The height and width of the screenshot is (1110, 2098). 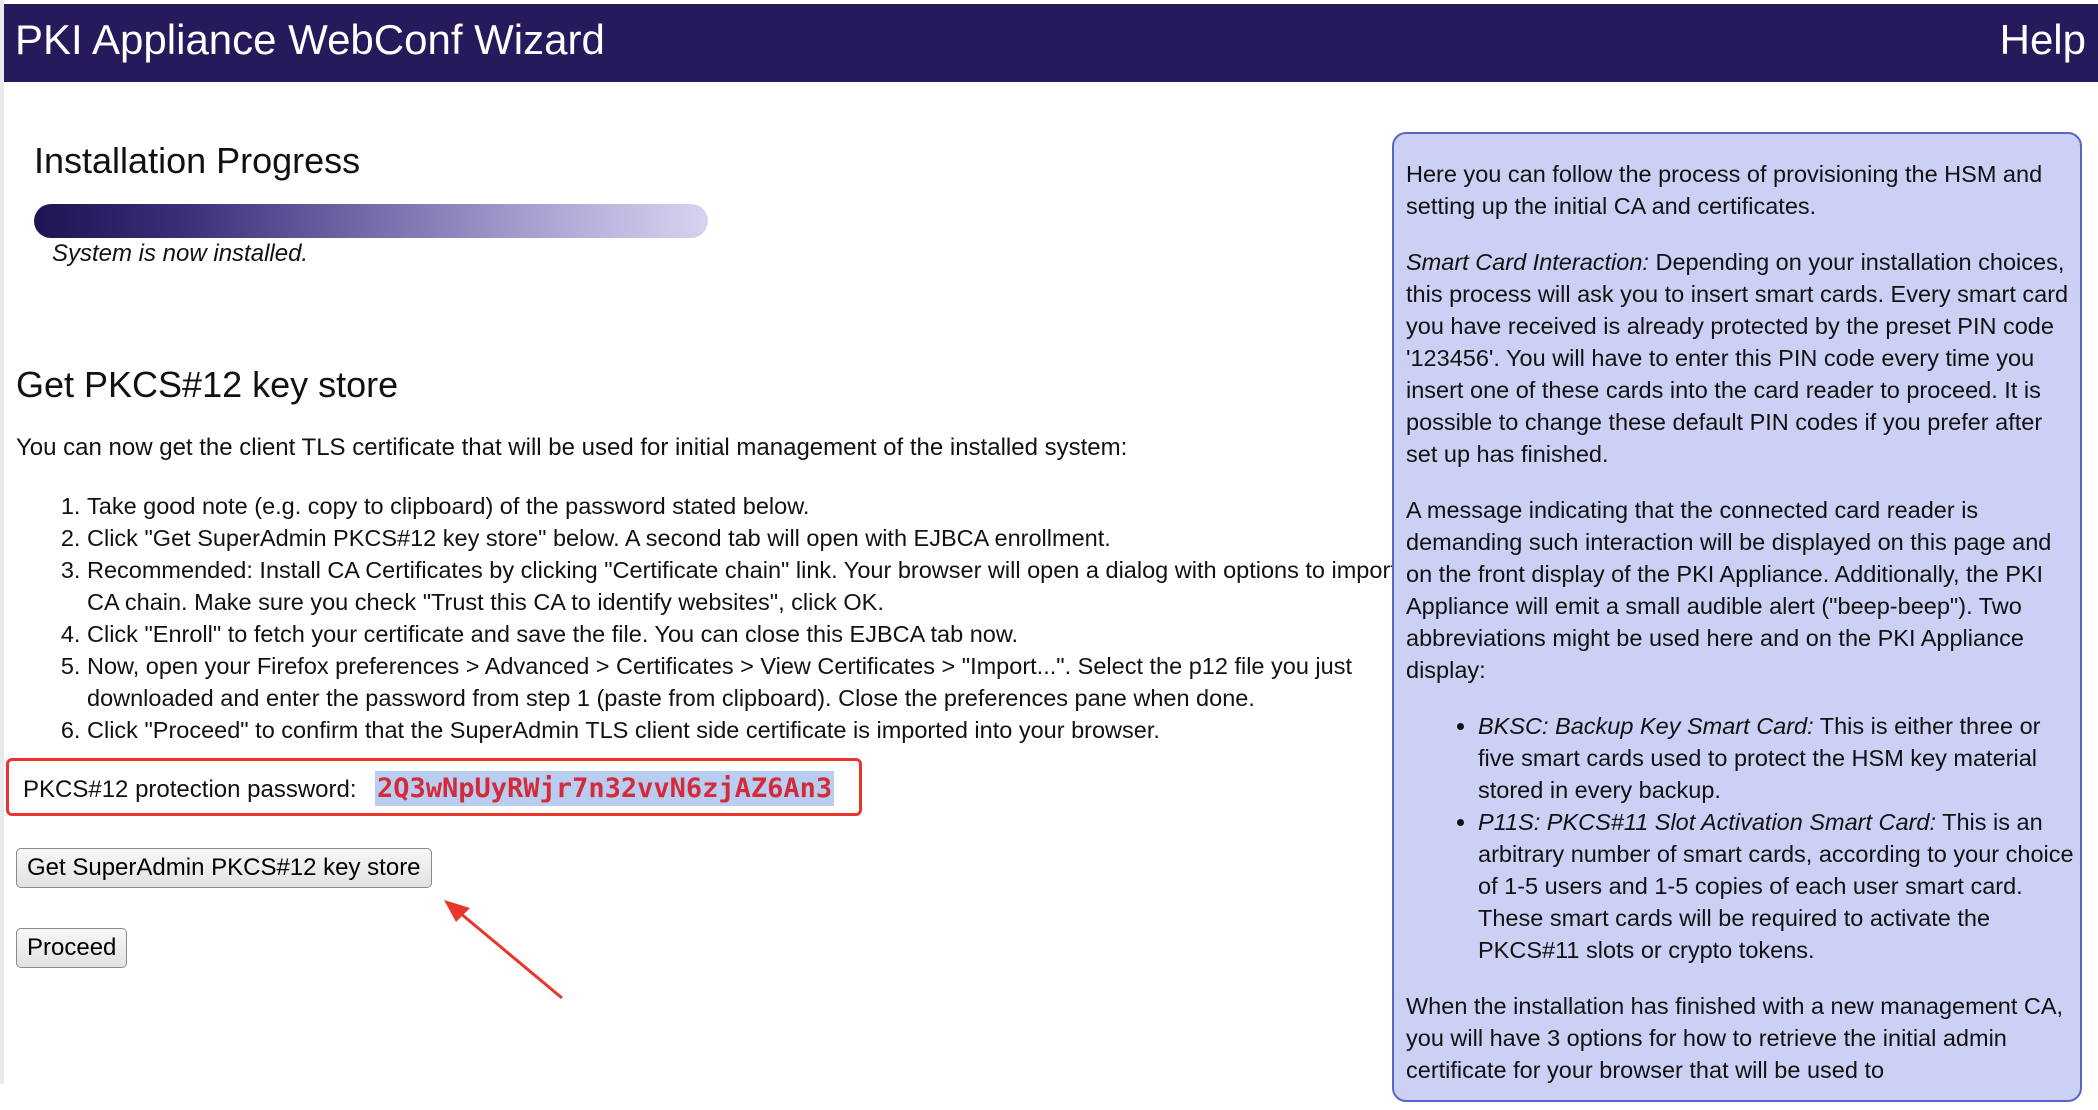 I want to click on proceed-button: Proceed, so click(x=72, y=948).